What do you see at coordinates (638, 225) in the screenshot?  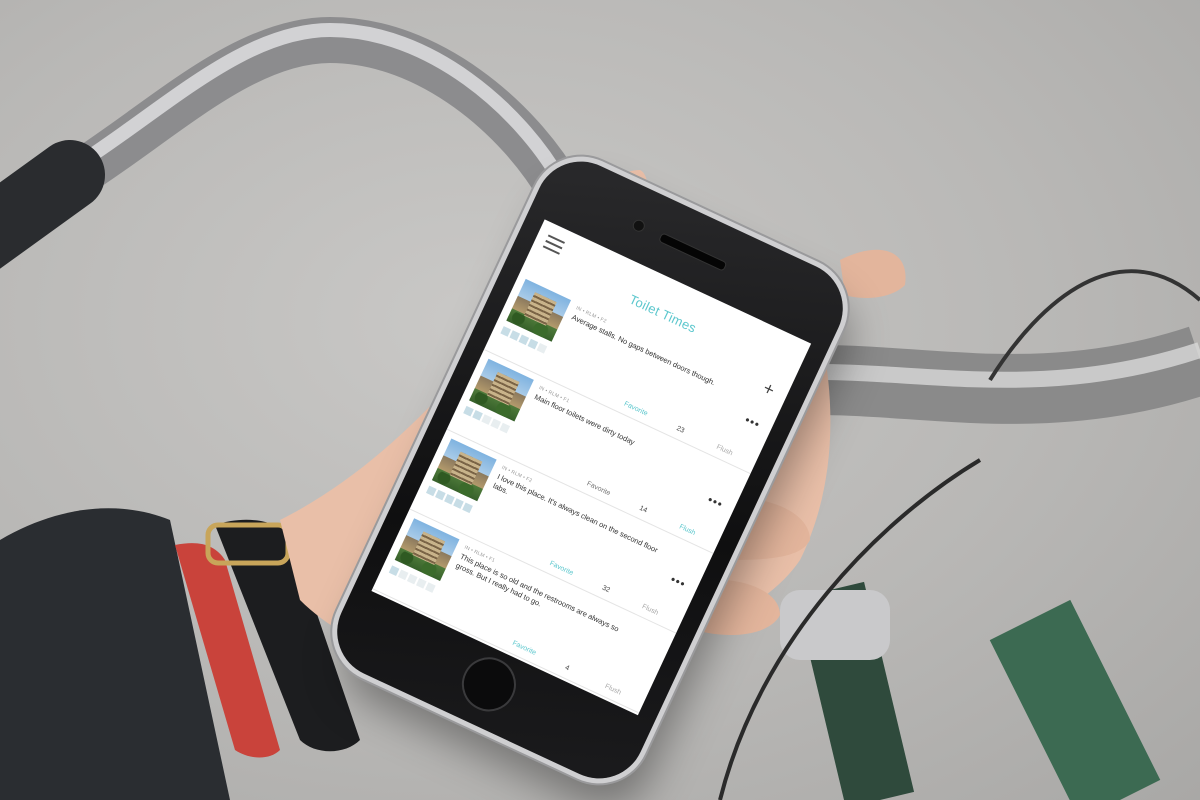 I see `front-camera` at bounding box center [638, 225].